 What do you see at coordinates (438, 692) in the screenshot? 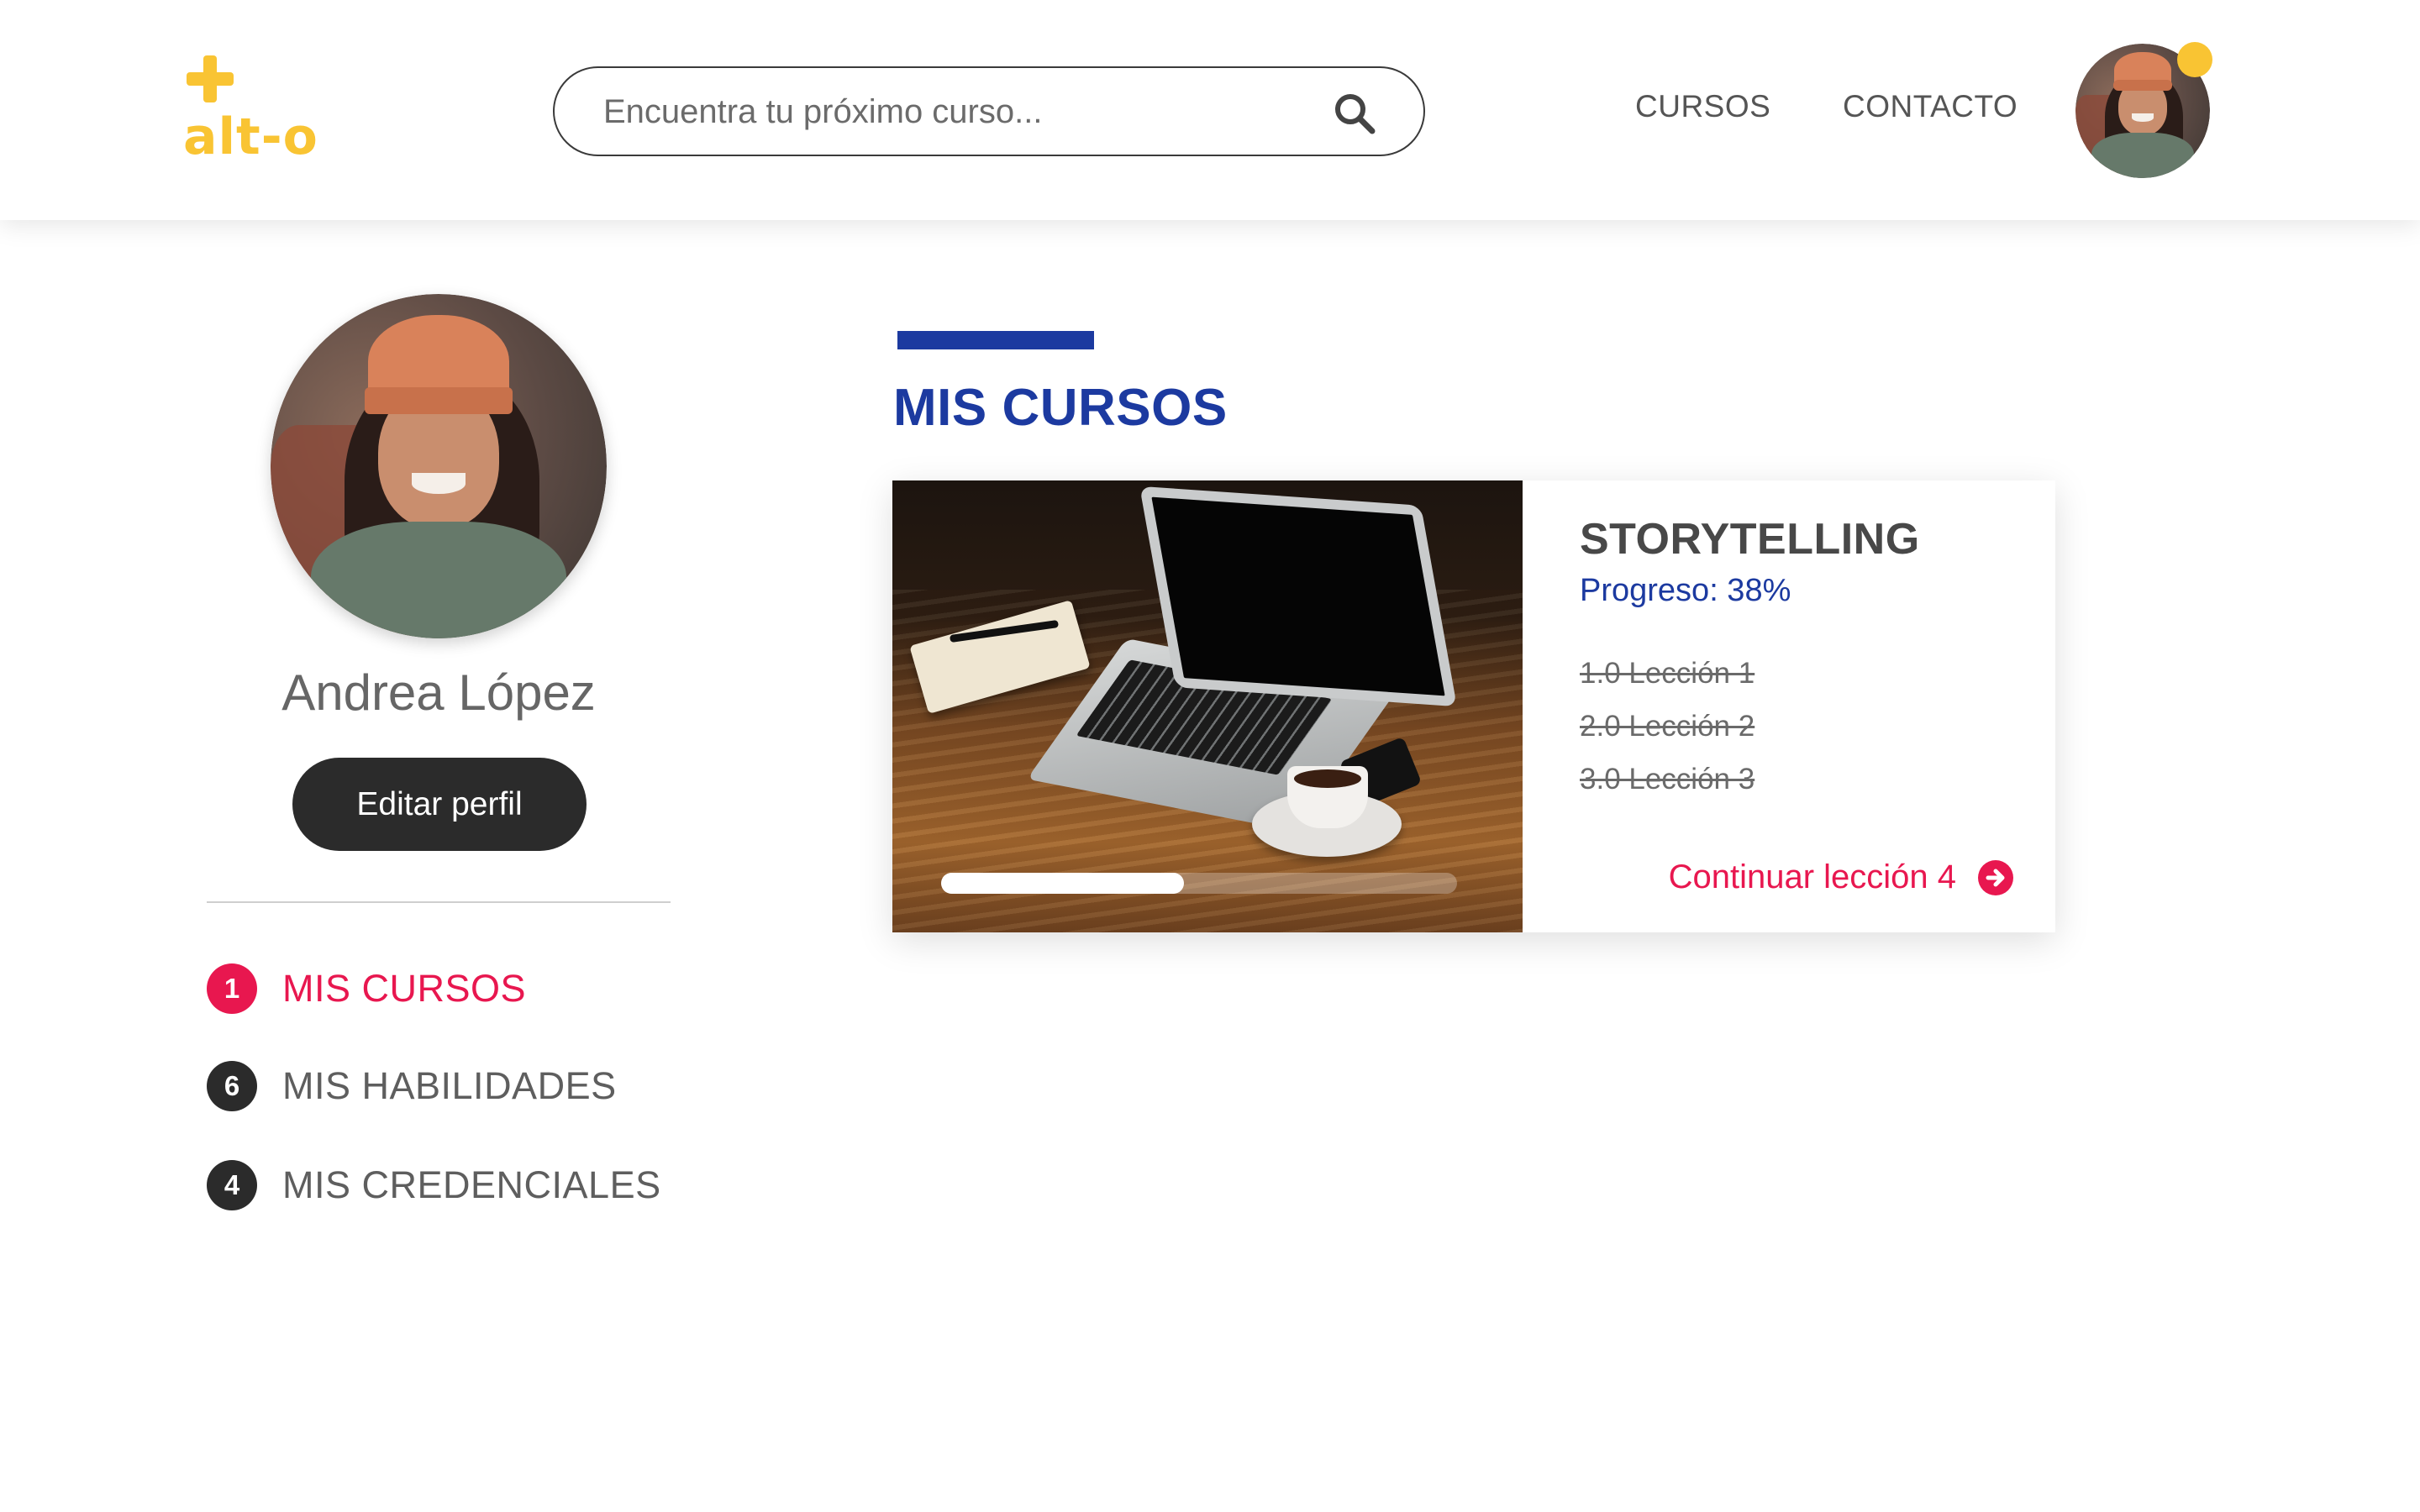
I see `profile-name: Andrea López` at bounding box center [438, 692].